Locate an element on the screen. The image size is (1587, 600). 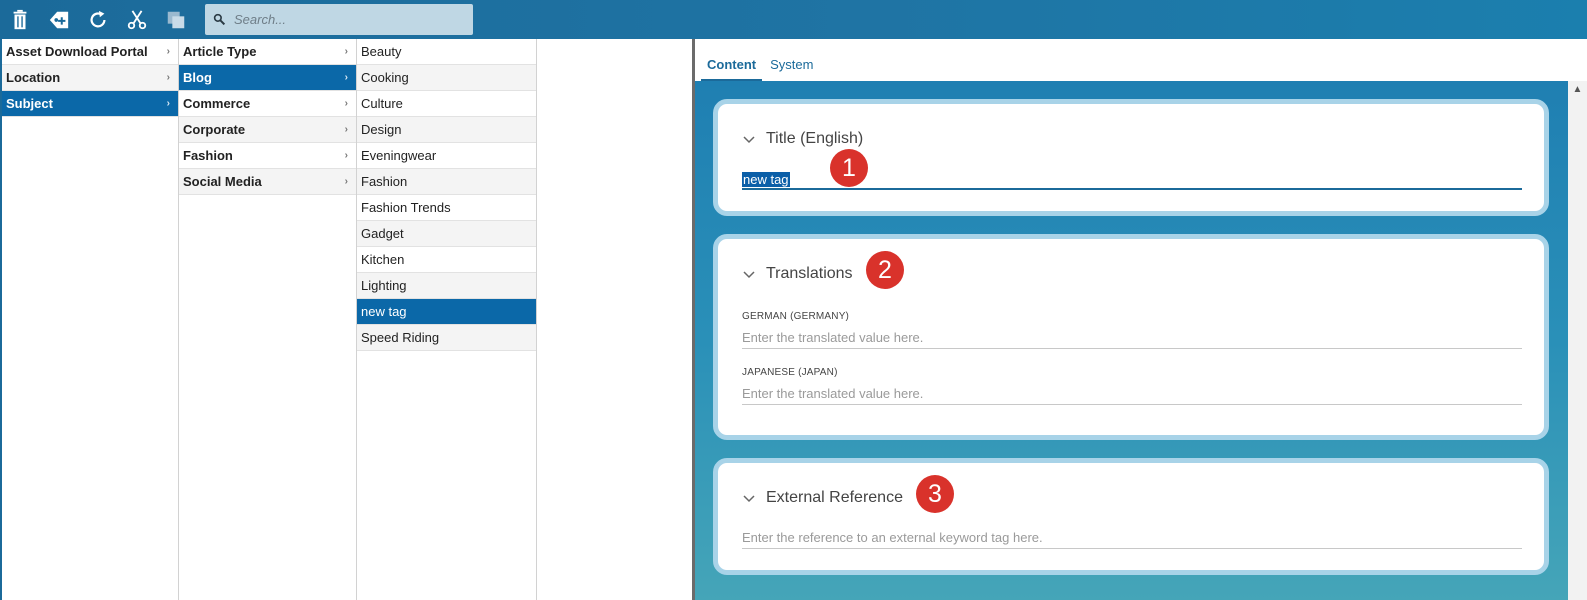
step-badge: 3 is located at coordinates (935, 494).